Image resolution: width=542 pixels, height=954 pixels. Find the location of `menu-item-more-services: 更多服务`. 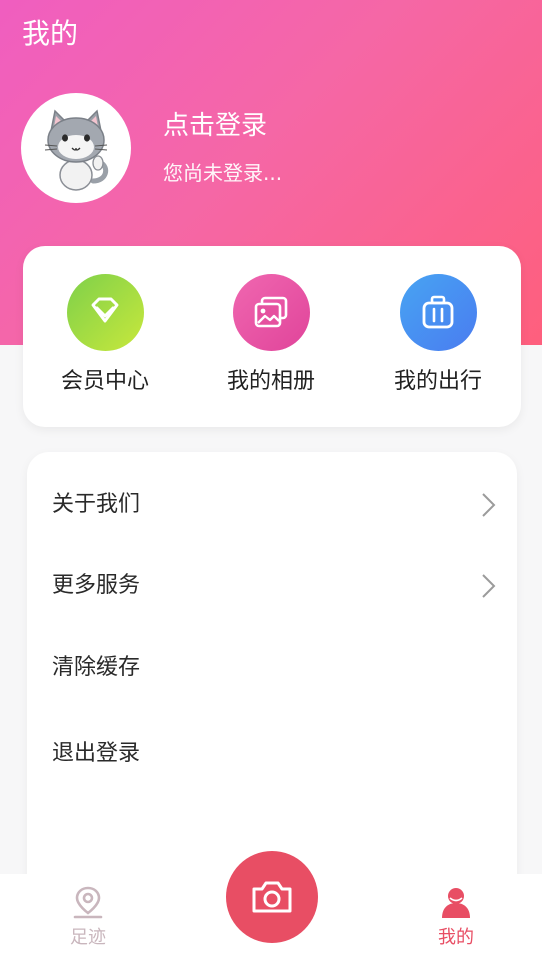

menu-item-more-services: 更多服务 is located at coordinates (274, 586).